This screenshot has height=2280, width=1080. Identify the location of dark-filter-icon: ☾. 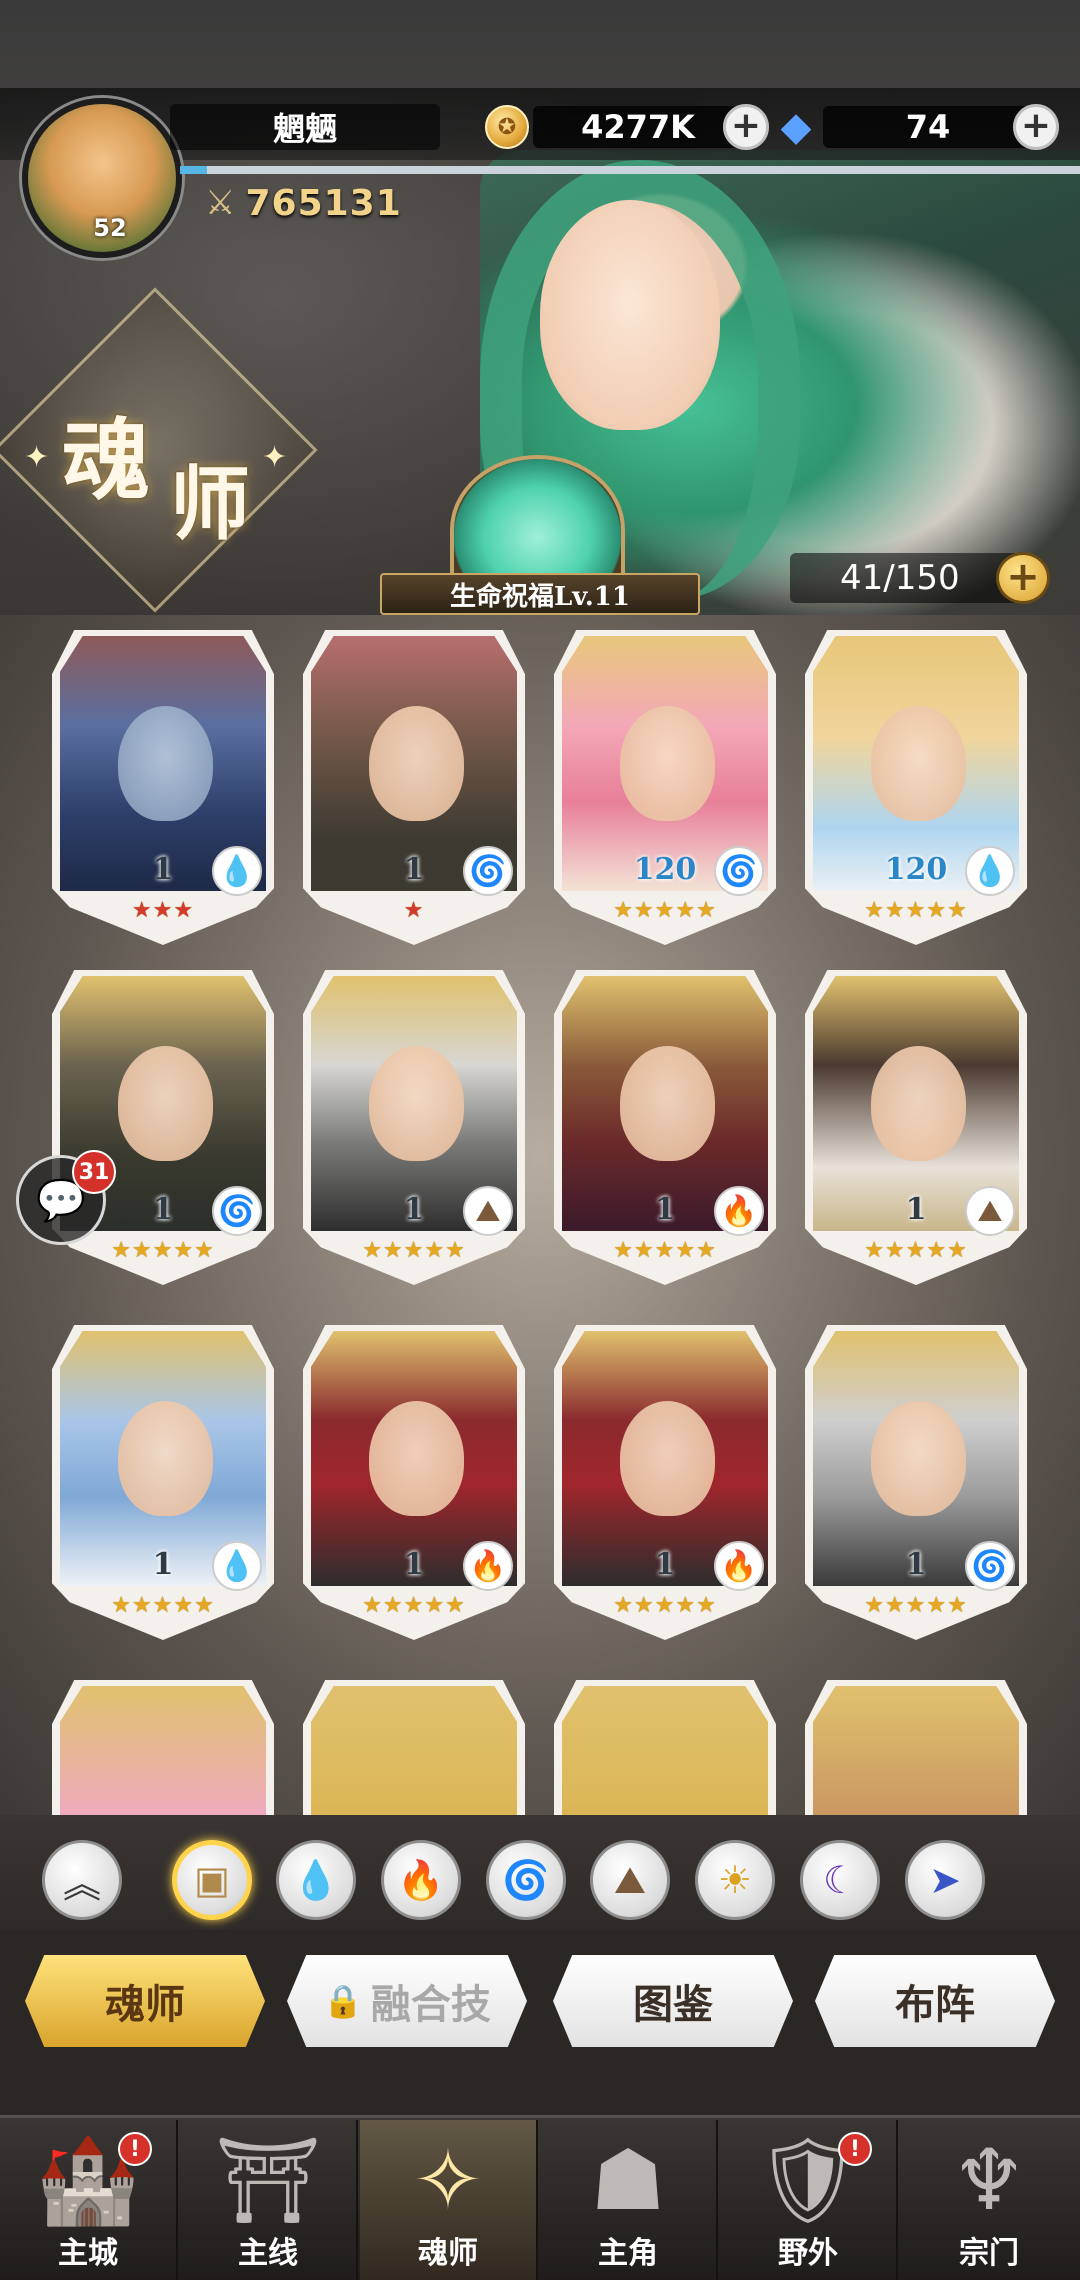
(840, 1880).